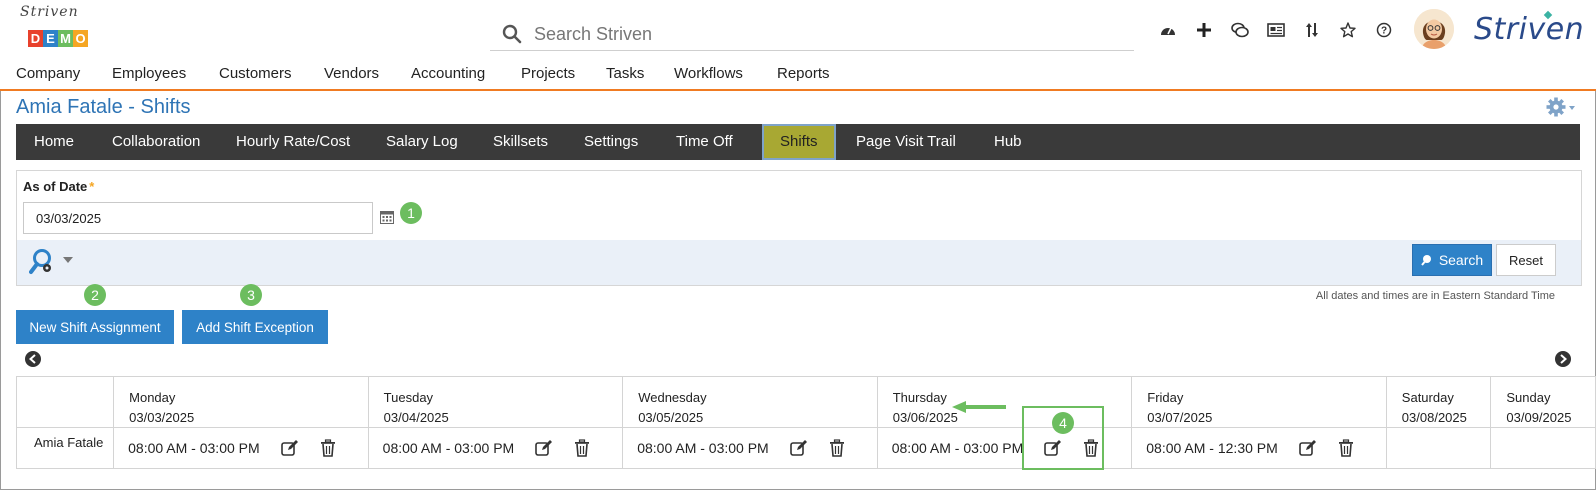 The image size is (1596, 490). I want to click on page-settings-gear-icon, so click(1561, 109).